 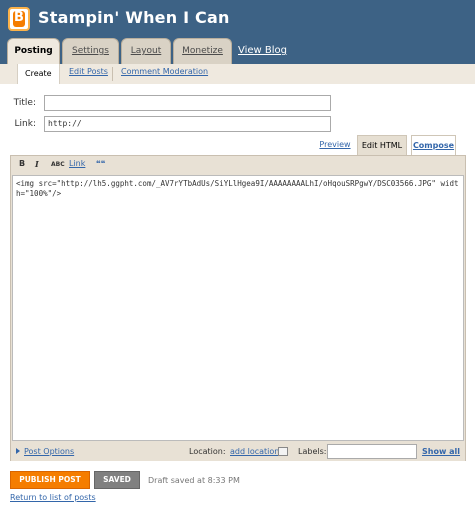 I want to click on subnav-comment-moderation: Comment Moderation, so click(x=164, y=71).